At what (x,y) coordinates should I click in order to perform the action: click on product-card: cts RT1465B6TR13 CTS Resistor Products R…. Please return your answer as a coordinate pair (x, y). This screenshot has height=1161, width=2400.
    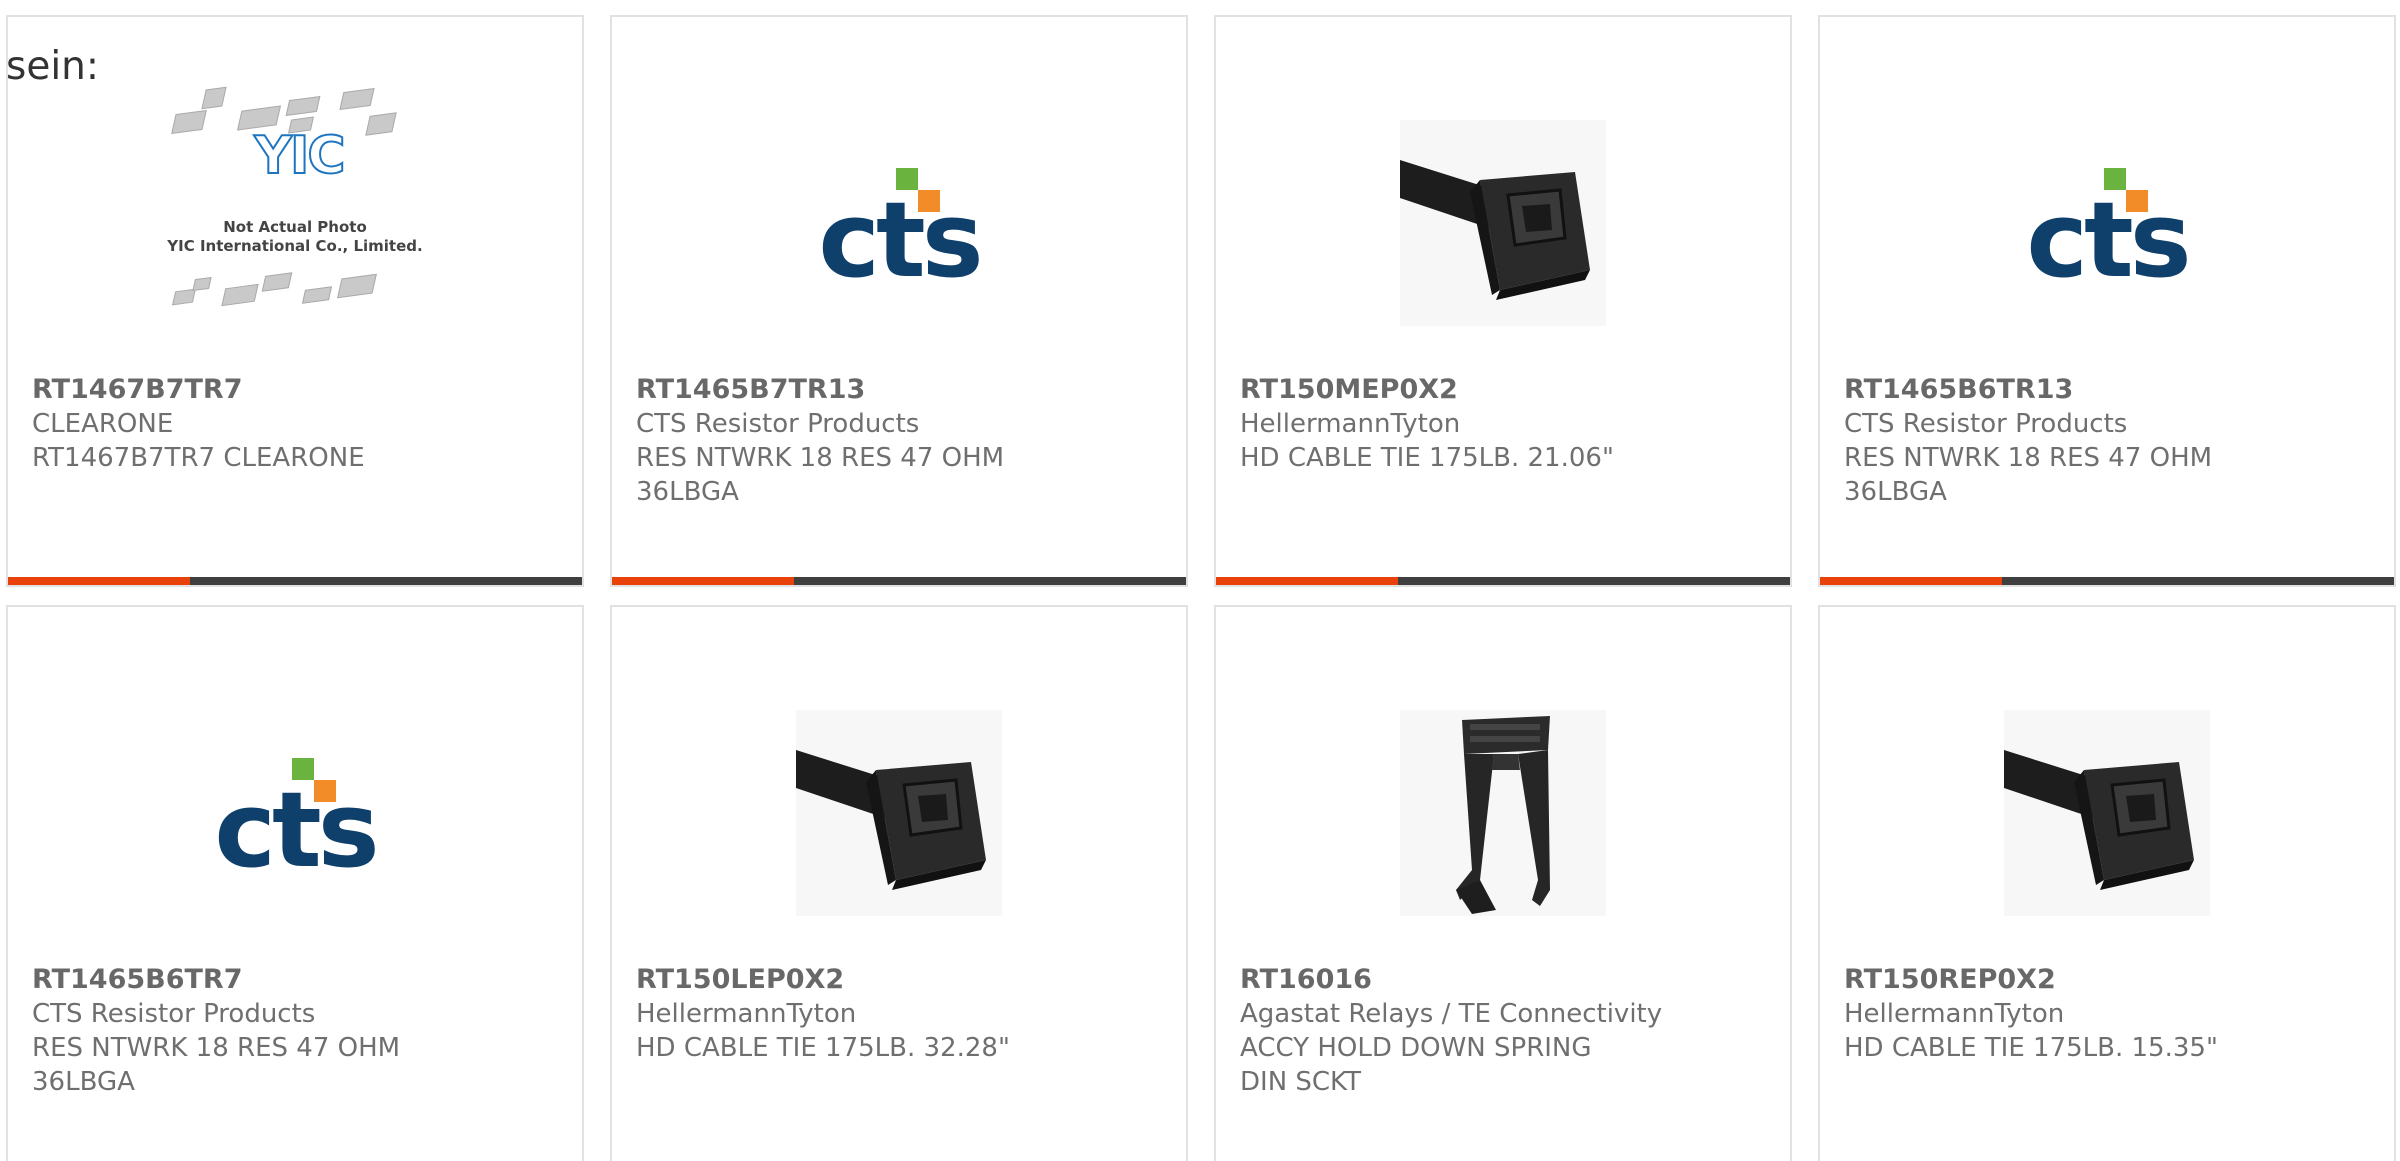
    Looking at the image, I should click on (2107, 301).